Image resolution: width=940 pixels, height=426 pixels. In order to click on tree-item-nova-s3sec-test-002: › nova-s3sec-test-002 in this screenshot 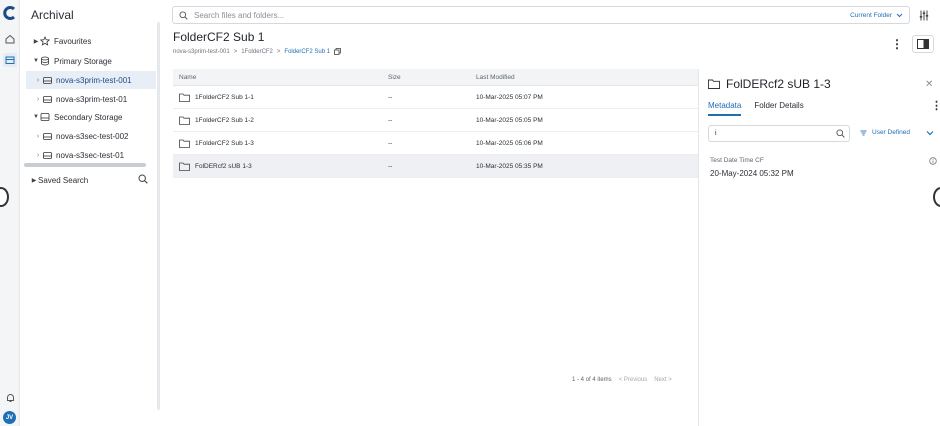, I will do `click(81, 136)`.